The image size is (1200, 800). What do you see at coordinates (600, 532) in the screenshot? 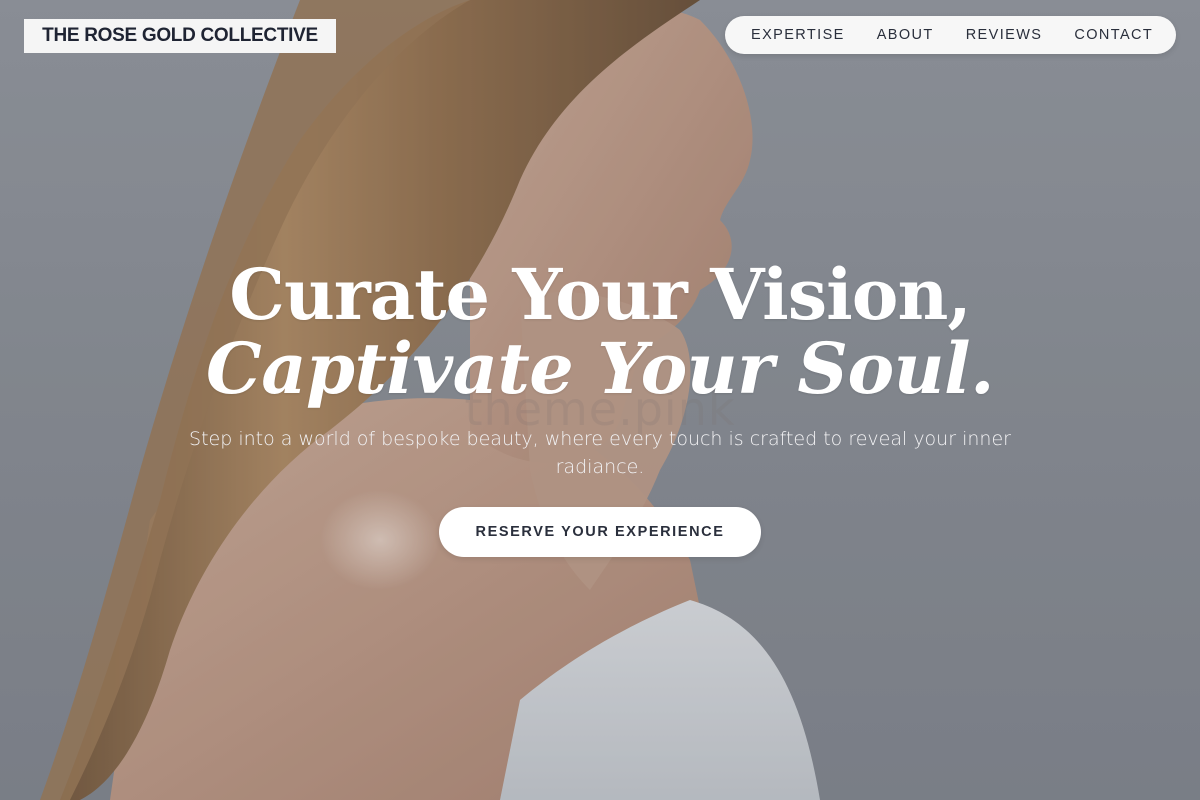
I see `reserve-experience-button: RESERVE YOUR EXPERIENCE` at bounding box center [600, 532].